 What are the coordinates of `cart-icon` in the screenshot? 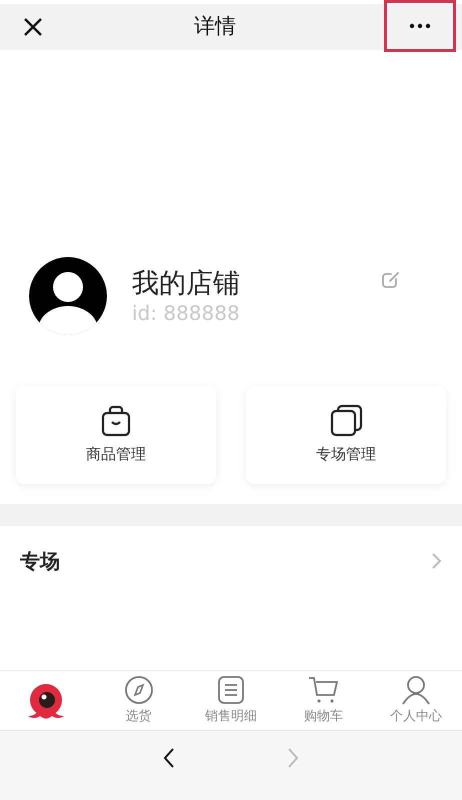 It's located at (323, 689).